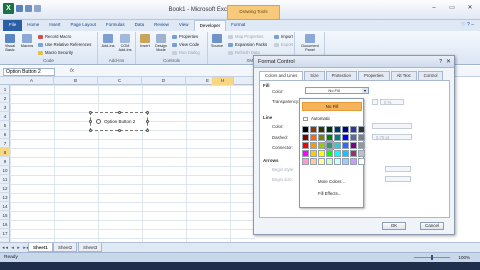 The width and height of the screenshot is (480, 270). I want to click on row-header: 15, so click(5, 215).